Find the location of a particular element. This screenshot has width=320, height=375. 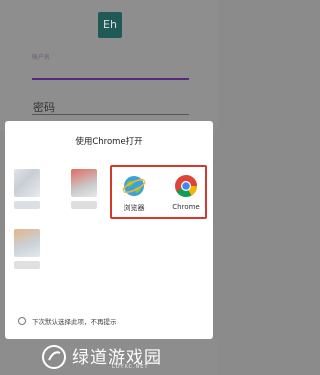

dialog-title: 使用Chrome打开 is located at coordinates (109, 142).